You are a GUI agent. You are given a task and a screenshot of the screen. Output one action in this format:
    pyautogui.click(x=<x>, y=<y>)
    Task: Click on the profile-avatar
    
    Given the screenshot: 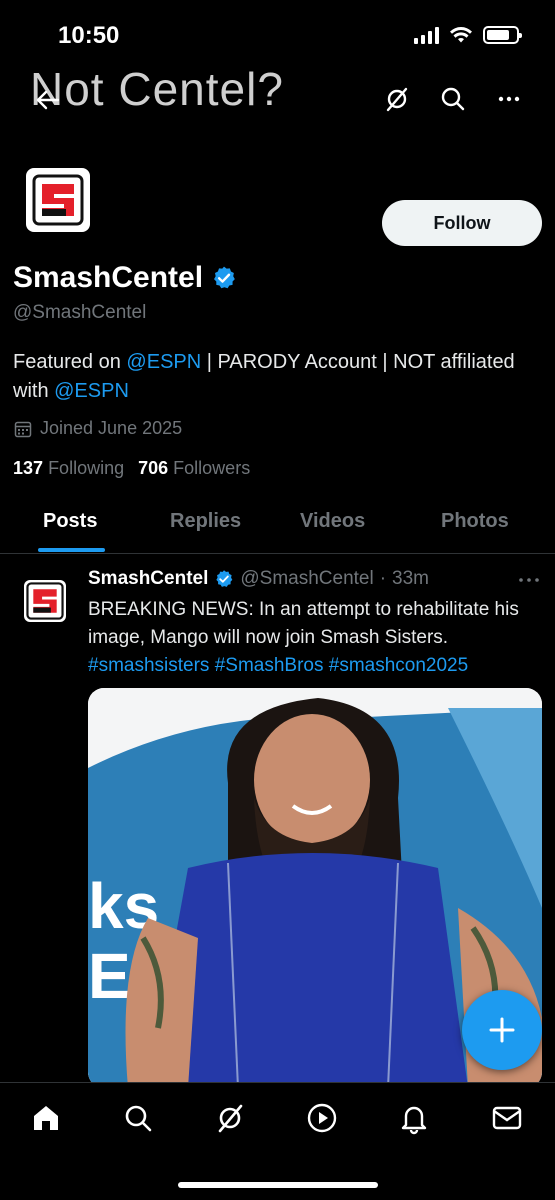 What is the action you would take?
    pyautogui.click(x=58, y=200)
    